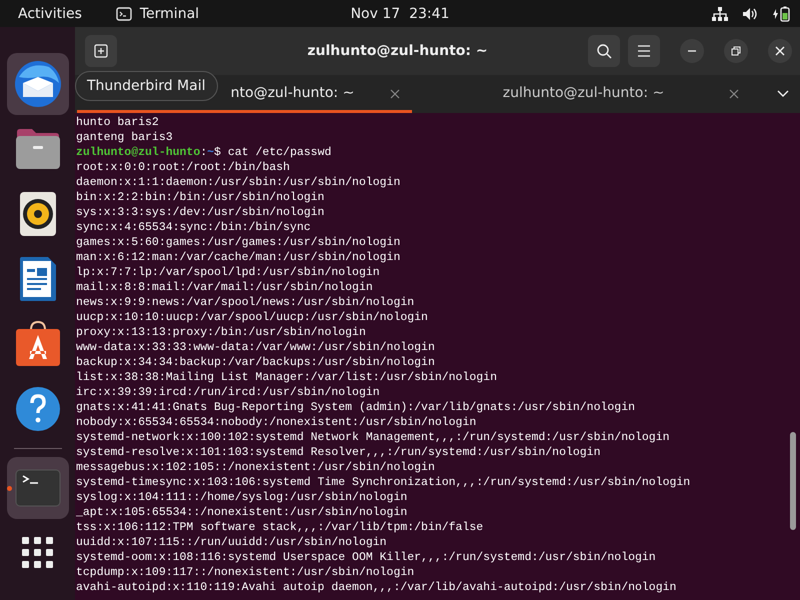  I want to click on output-line: news:x:9:9:news:/var/spool/news:/usr/sbin/nologin, so click(246, 302).